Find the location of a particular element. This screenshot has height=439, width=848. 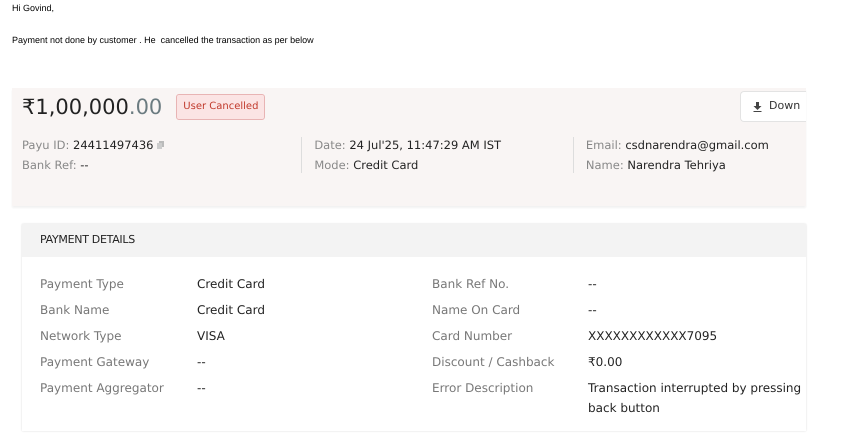

field-value: VISA is located at coordinates (211, 336).